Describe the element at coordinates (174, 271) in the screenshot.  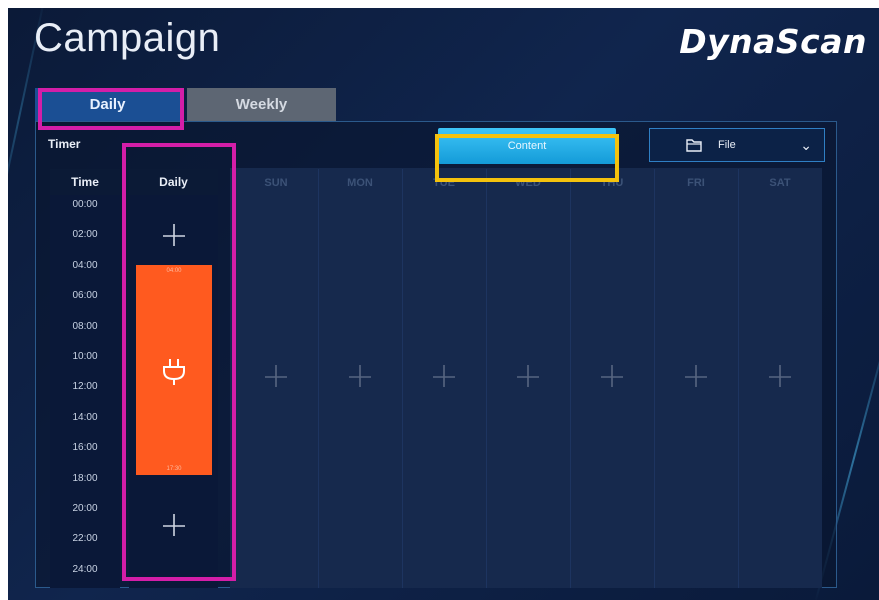
I see `block-start-time: 04:00` at that location.